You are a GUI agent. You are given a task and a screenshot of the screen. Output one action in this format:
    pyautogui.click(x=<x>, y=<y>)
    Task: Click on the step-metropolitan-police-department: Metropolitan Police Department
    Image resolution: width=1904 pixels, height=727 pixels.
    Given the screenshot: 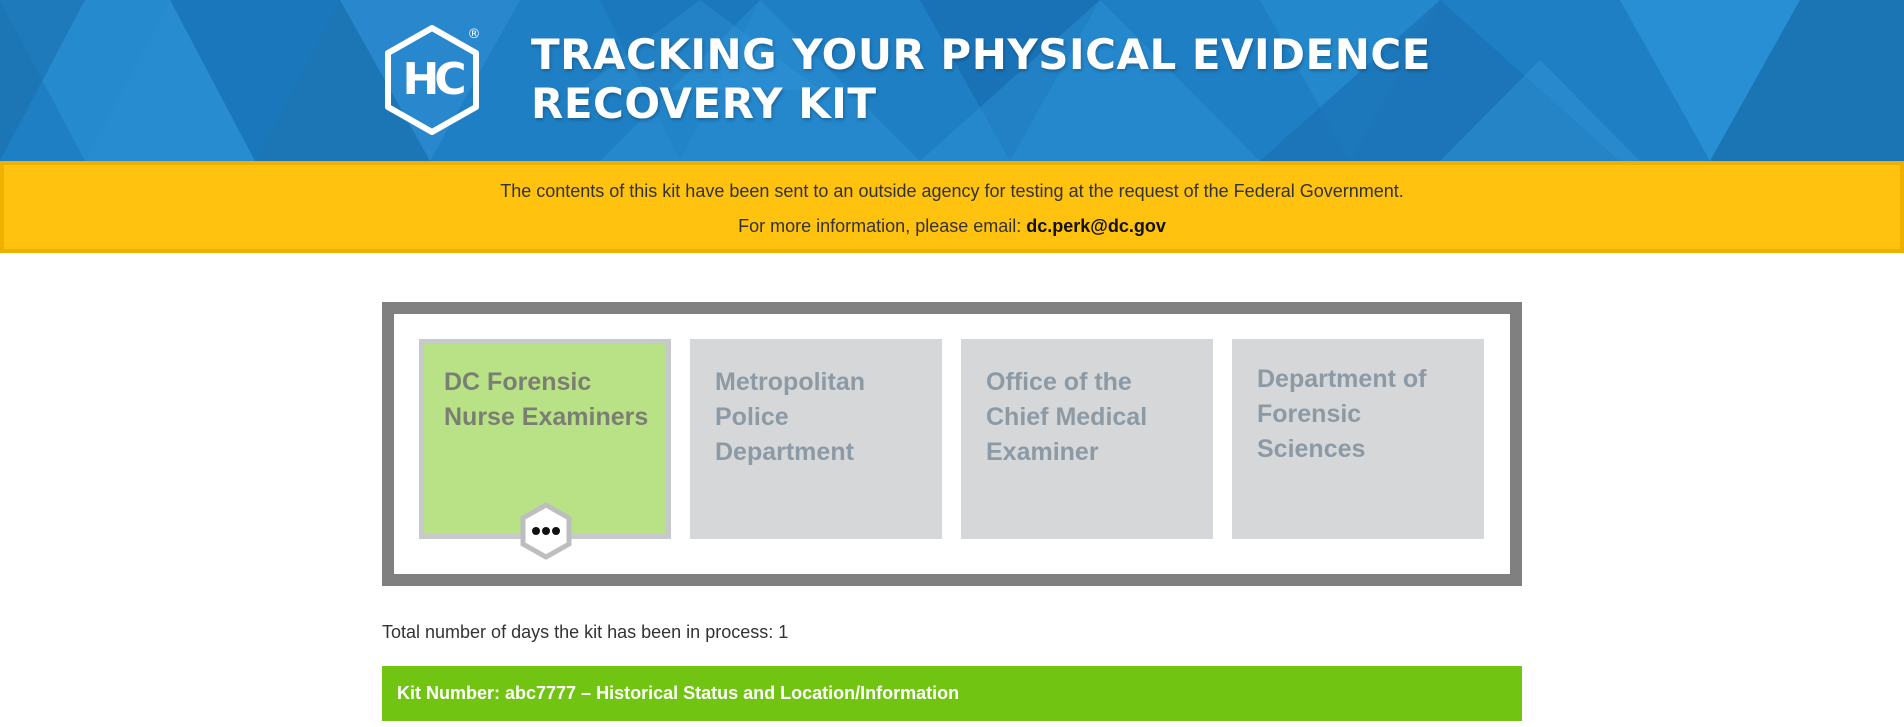 What is the action you would take?
    pyautogui.click(x=816, y=439)
    